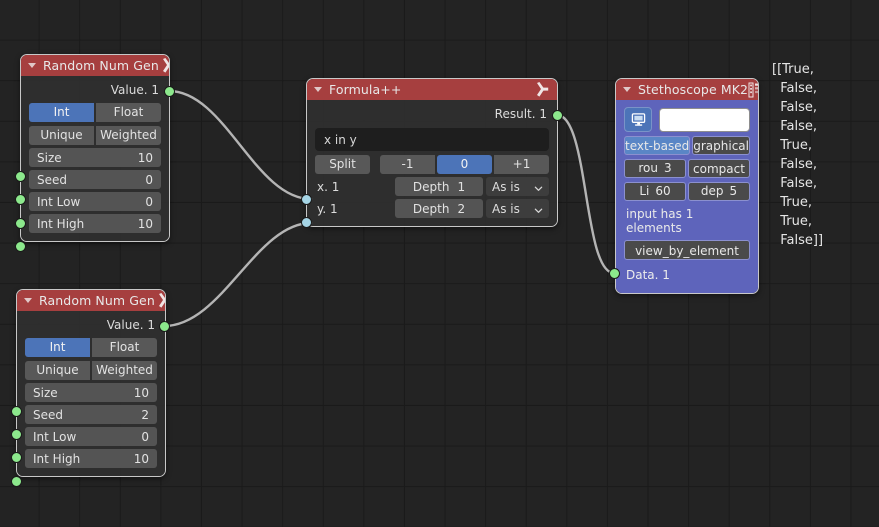 This screenshot has height=527, width=879. Describe the element at coordinates (164, 326) in the screenshot. I see `socket-out-value-random2` at that location.